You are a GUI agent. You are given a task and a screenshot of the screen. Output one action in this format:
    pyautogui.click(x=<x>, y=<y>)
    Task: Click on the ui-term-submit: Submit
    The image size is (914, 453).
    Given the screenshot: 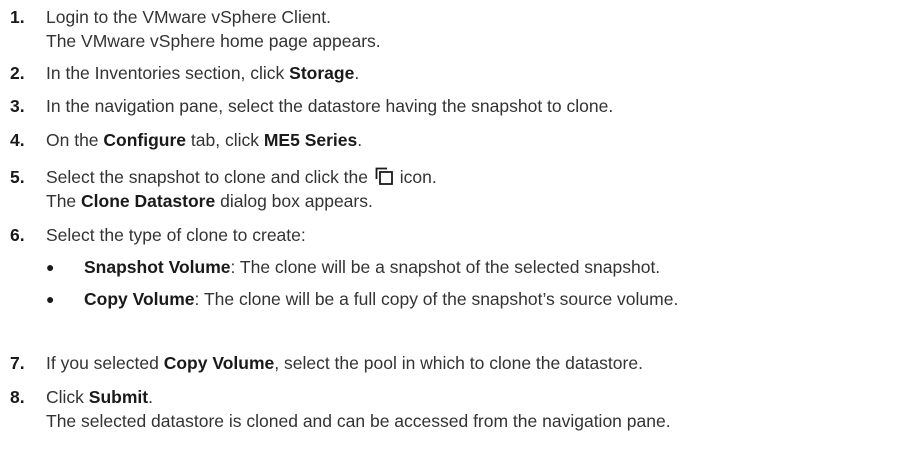 What is the action you would take?
    pyautogui.click(x=118, y=397)
    